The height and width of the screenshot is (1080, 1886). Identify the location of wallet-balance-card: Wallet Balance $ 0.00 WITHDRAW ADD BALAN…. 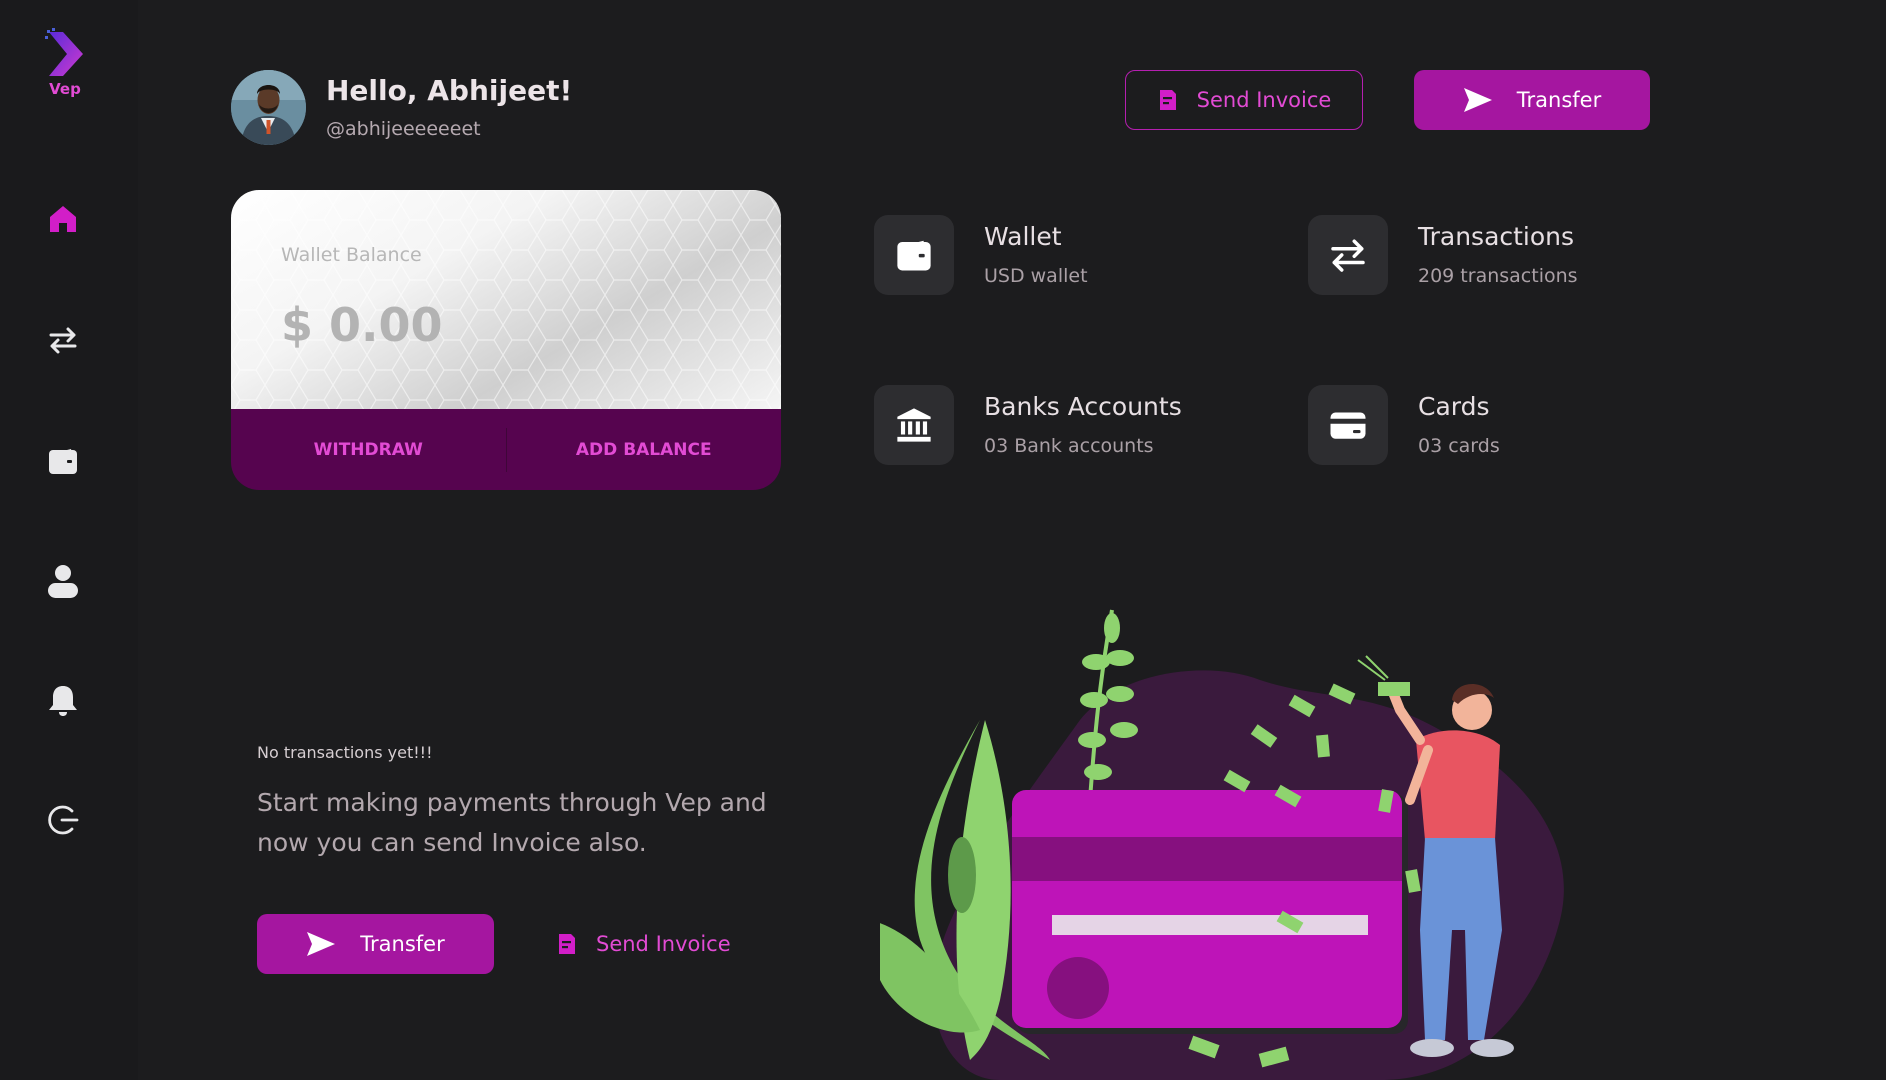
(506, 340).